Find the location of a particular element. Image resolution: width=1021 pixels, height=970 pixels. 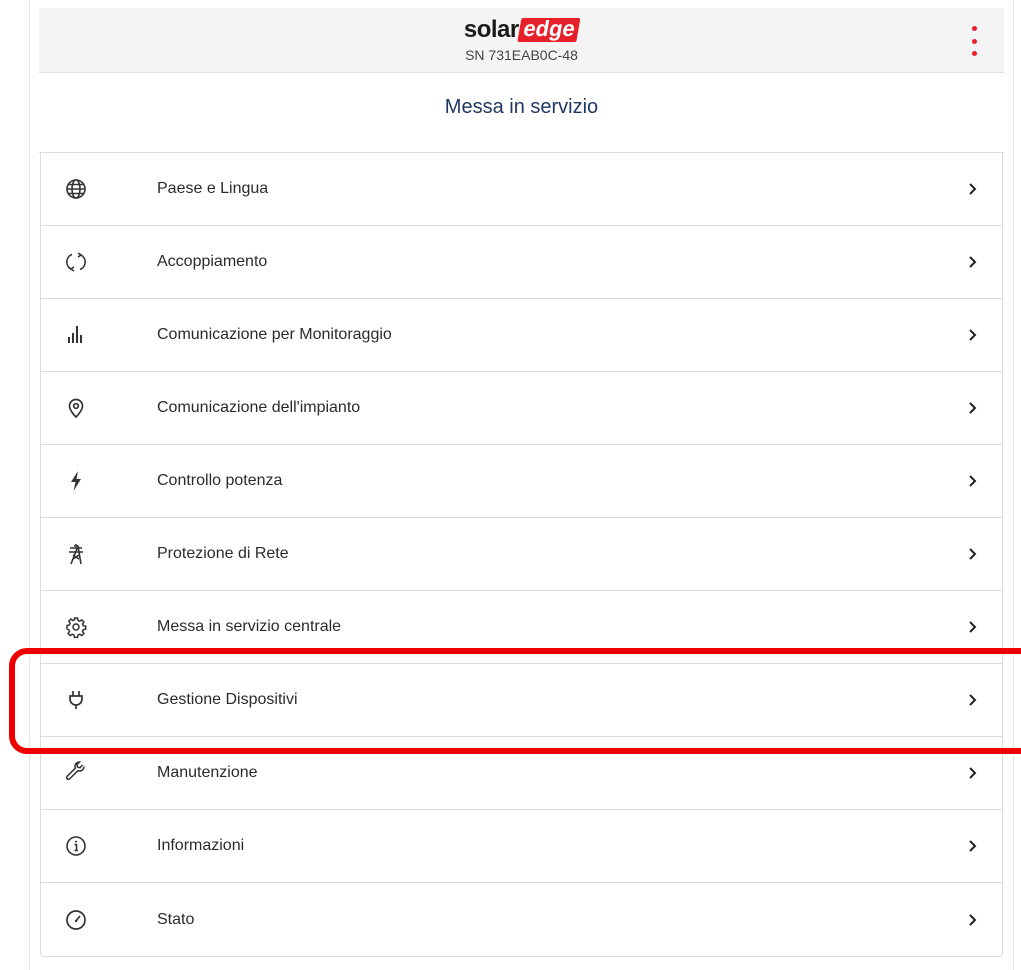

menu-item-label: Manutenzione is located at coordinates (207, 772).